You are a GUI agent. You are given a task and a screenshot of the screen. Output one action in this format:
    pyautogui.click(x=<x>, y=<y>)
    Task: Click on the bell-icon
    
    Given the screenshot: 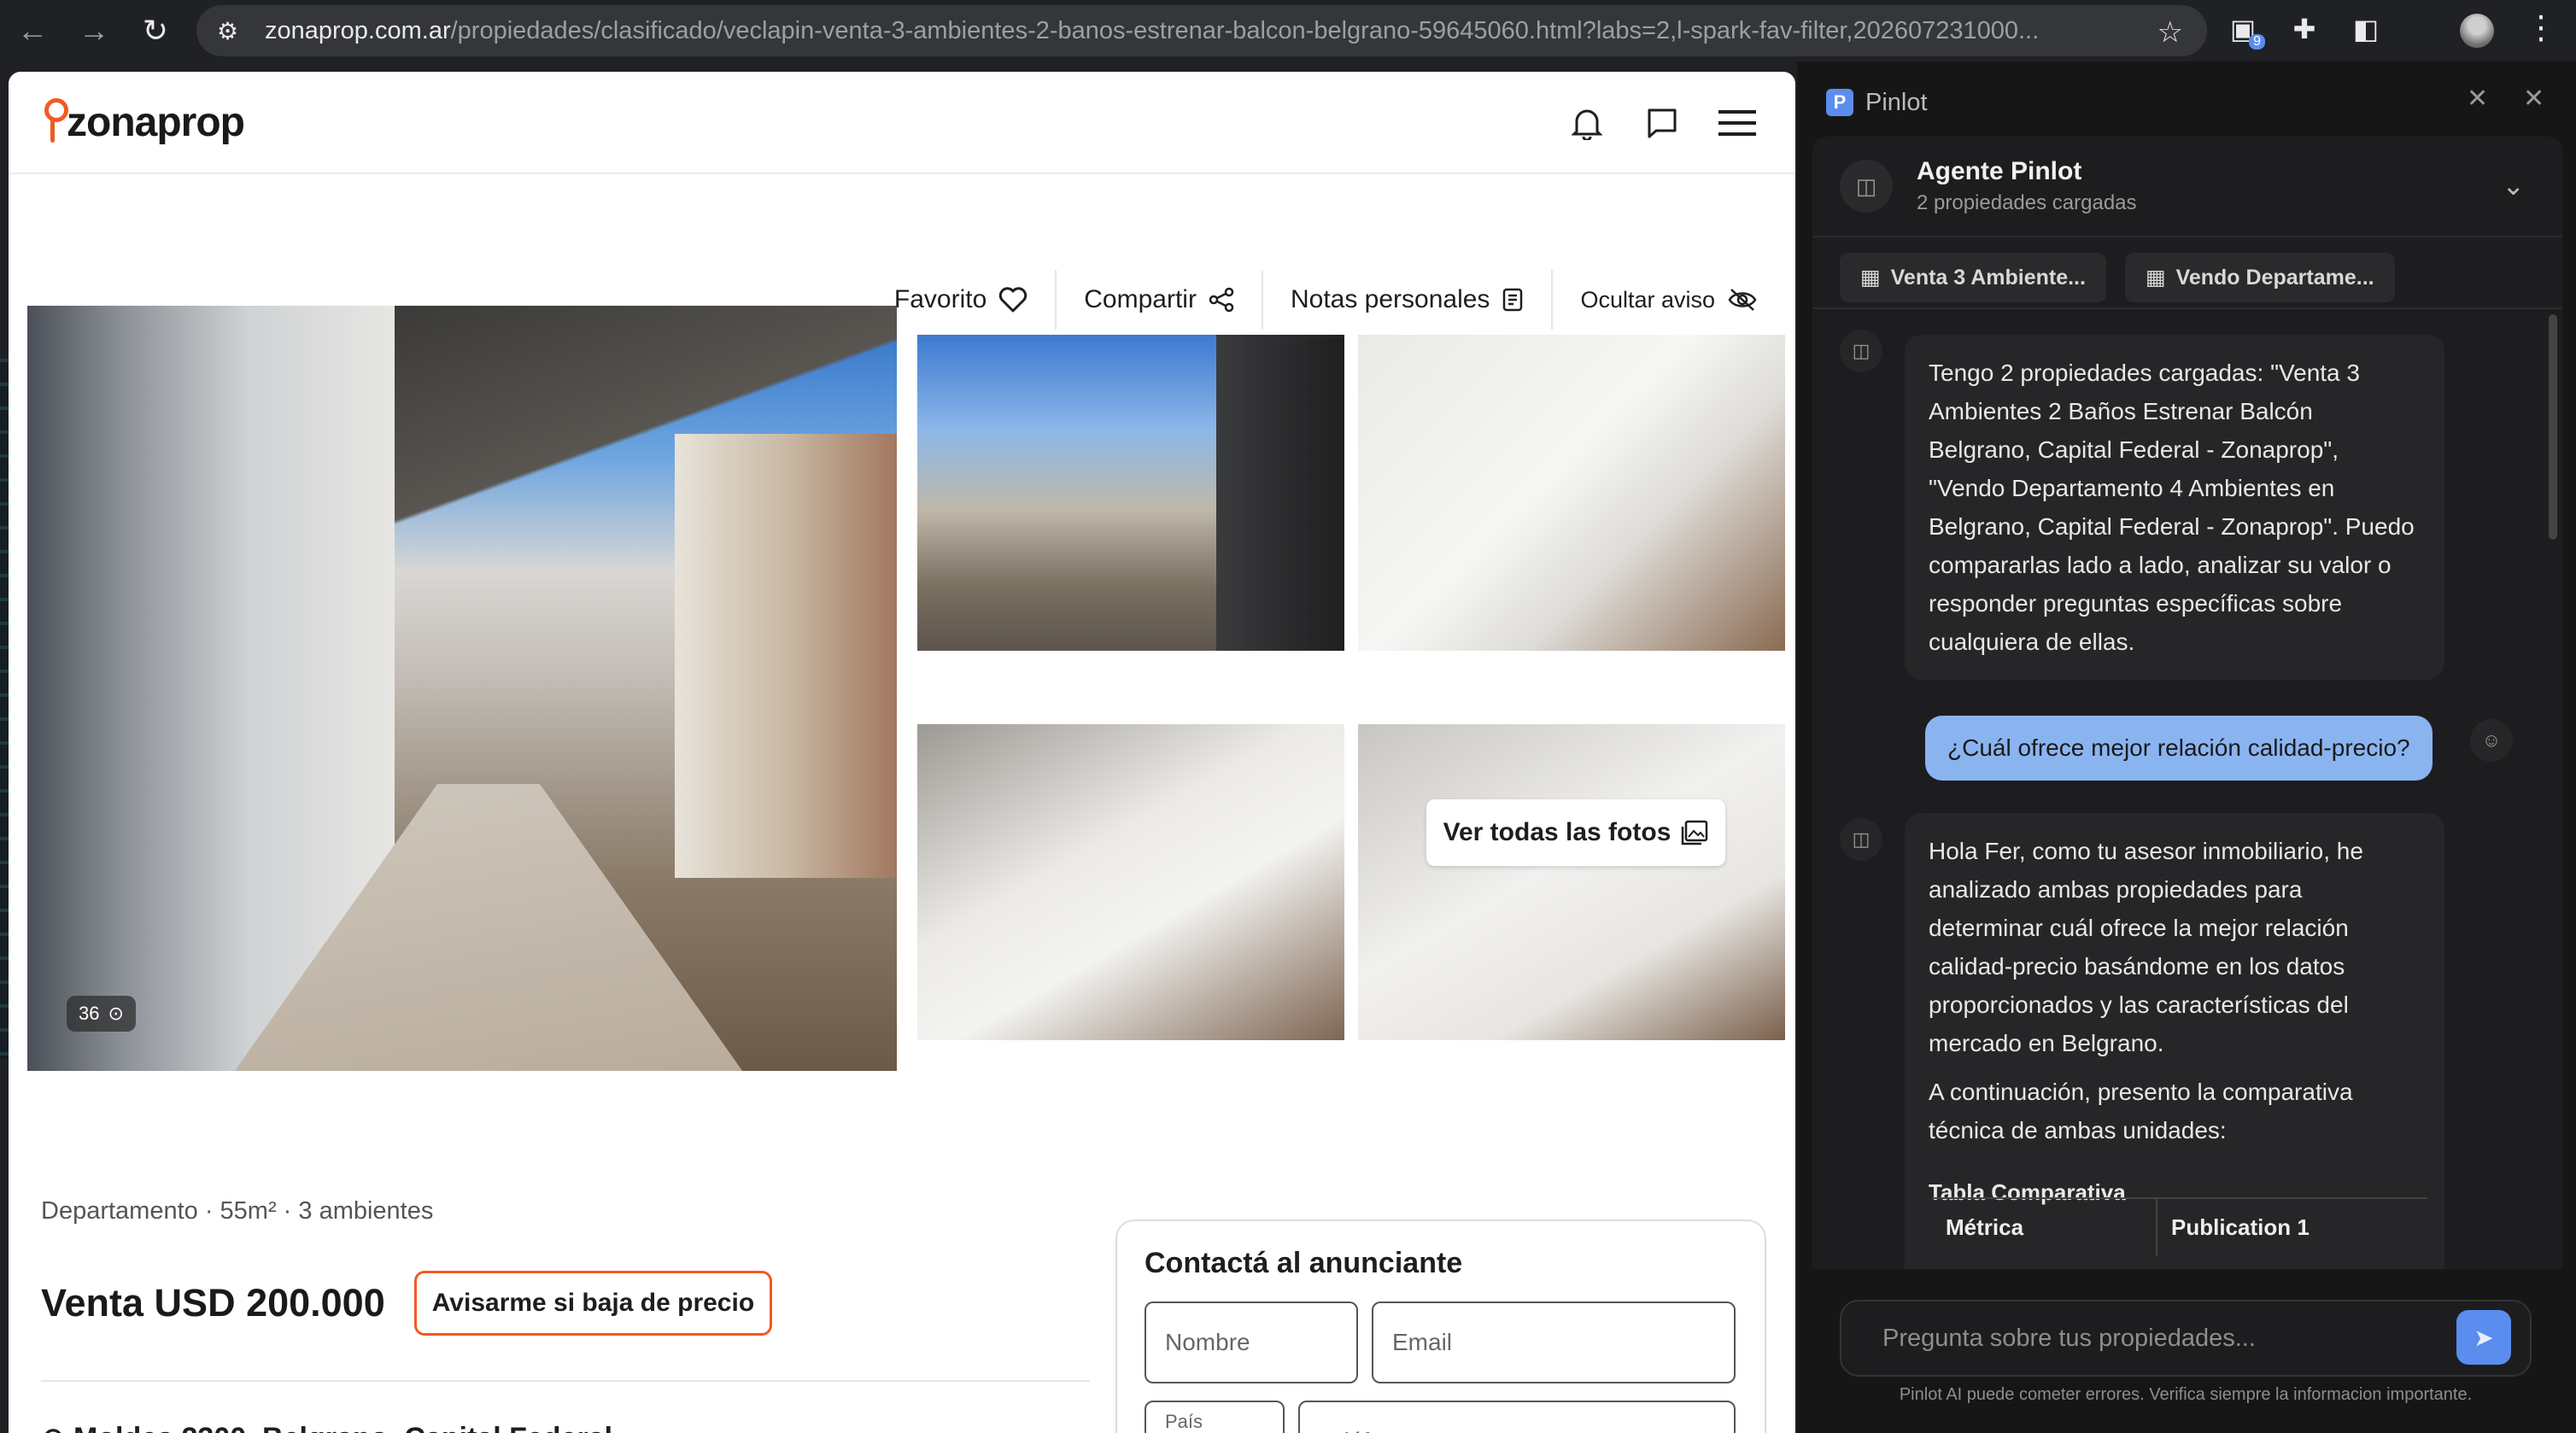 What is the action you would take?
    pyautogui.click(x=1586, y=122)
    